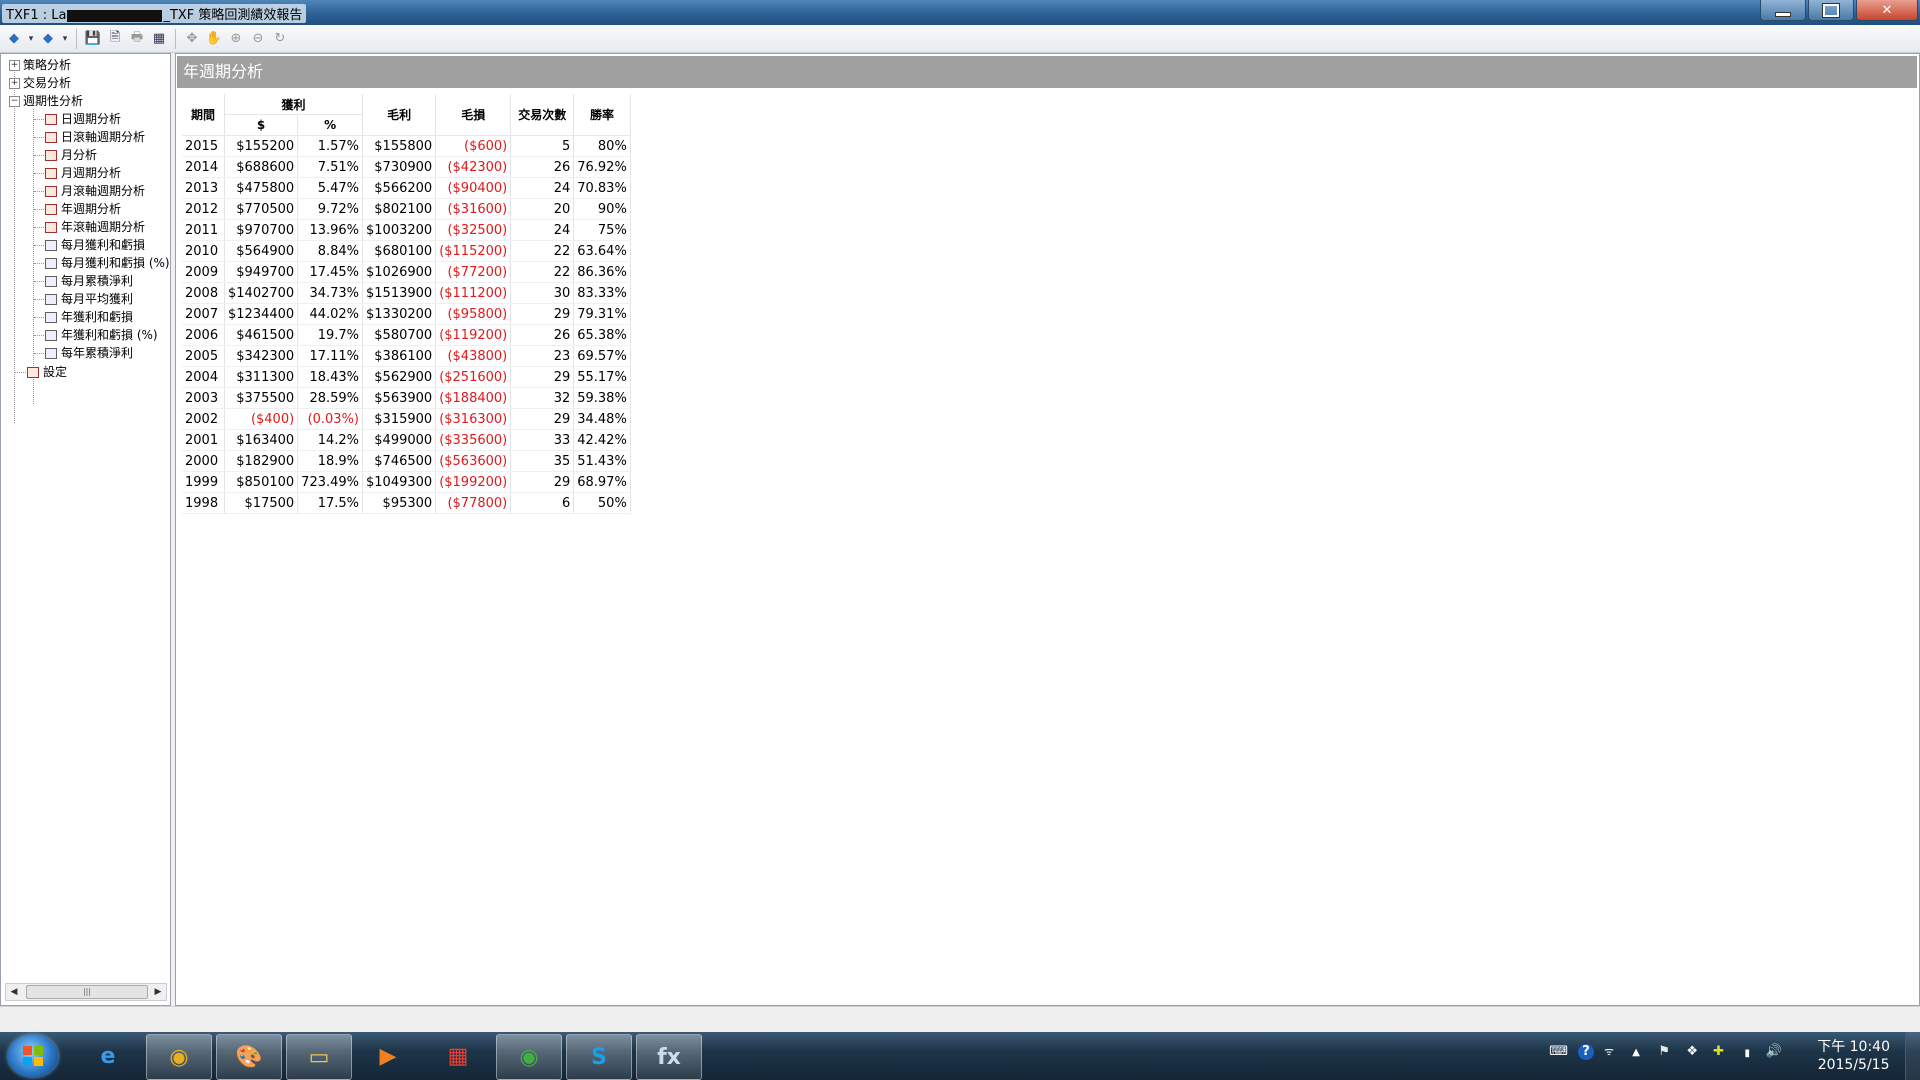 The image size is (1920, 1080). Describe the element at coordinates (31, 39) in the screenshot. I see `back-dropdown-button: ▾` at that location.